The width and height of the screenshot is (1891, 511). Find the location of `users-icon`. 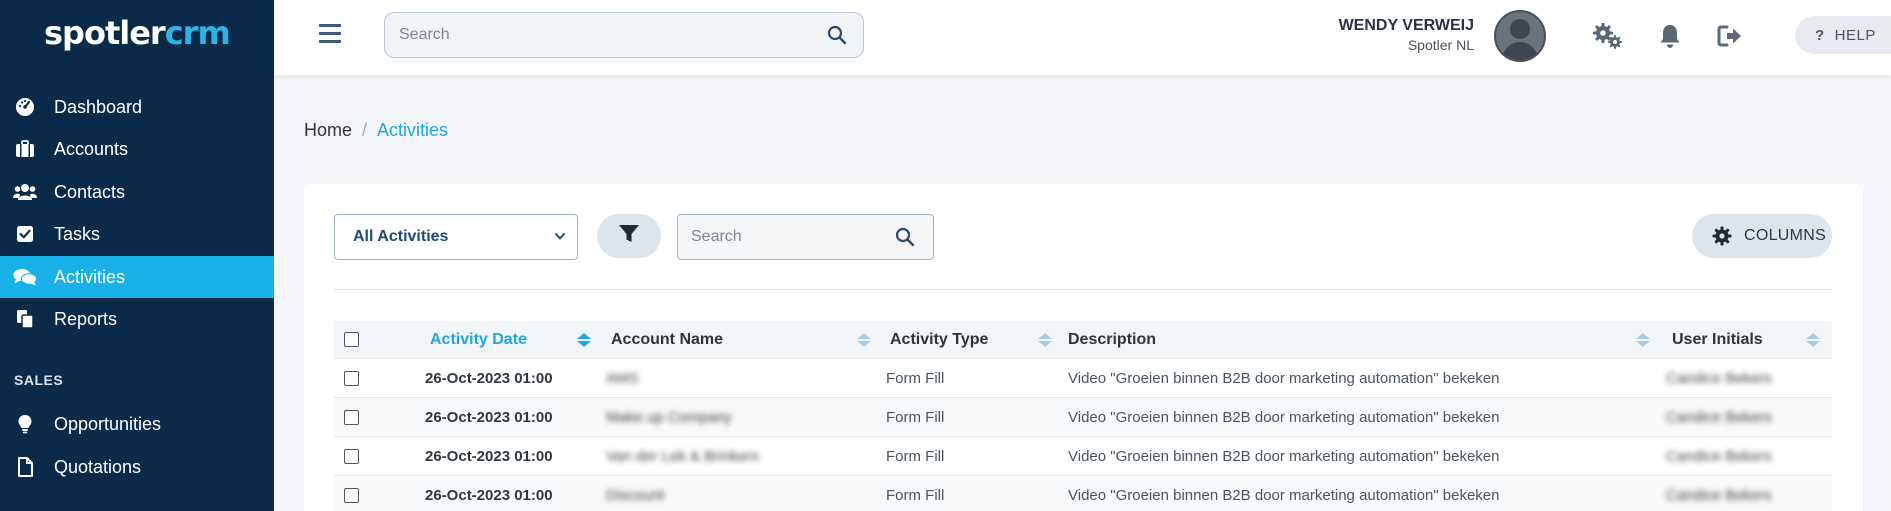

users-icon is located at coordinates (25, 192).